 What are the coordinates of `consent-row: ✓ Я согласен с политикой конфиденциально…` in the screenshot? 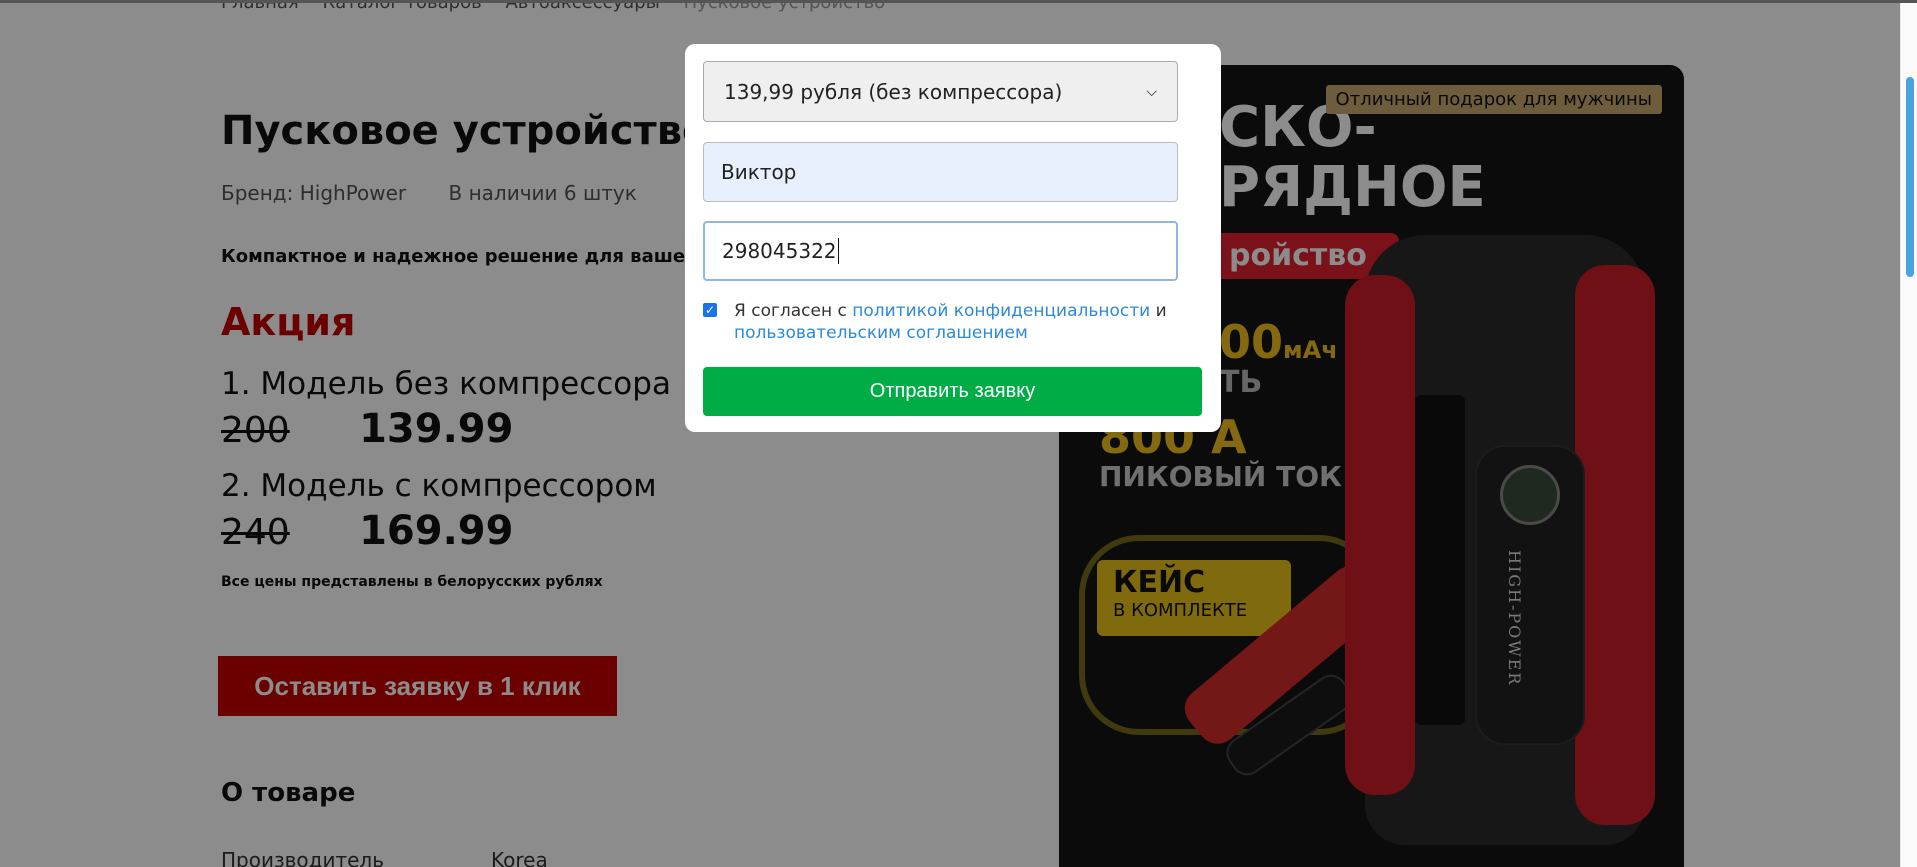 It's located at (958, 322).